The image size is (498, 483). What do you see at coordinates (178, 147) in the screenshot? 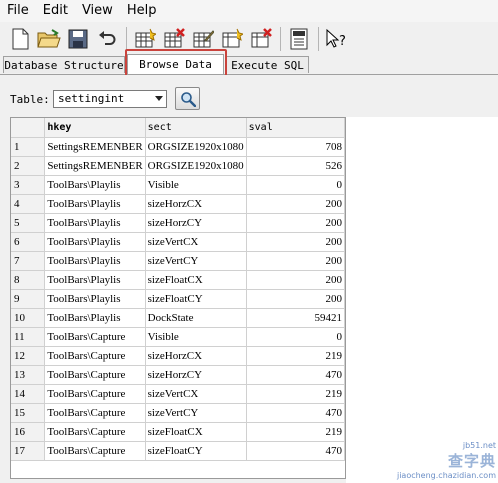
I see `table-row: 1 SettingsREMENBER ORGSIZE1920x1080 708` at bounding box center [178, 147].